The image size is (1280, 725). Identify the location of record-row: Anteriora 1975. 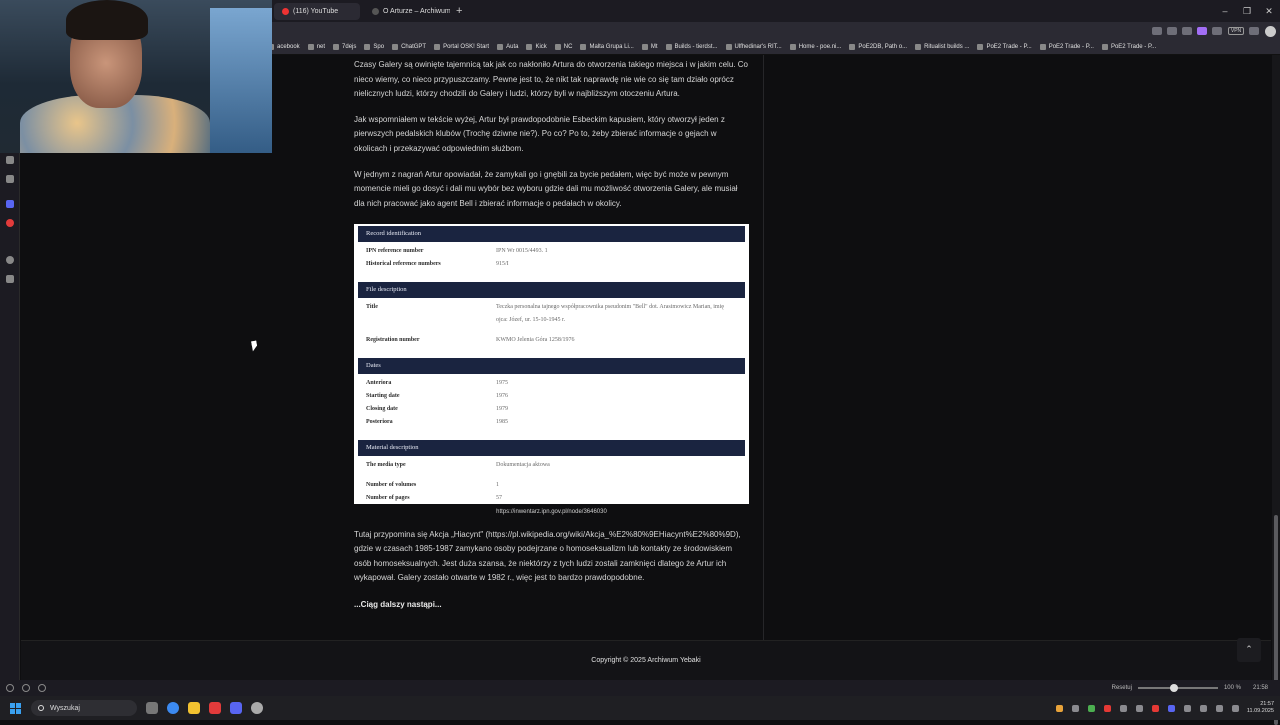
(551, 383).